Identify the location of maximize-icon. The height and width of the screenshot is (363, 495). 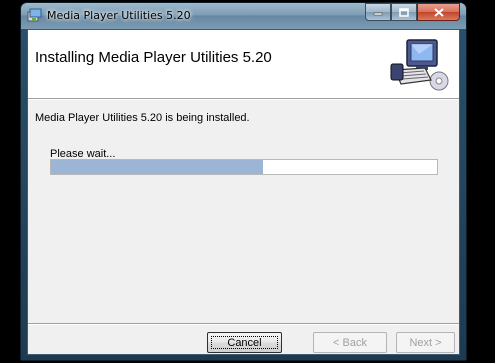
(404, 12).